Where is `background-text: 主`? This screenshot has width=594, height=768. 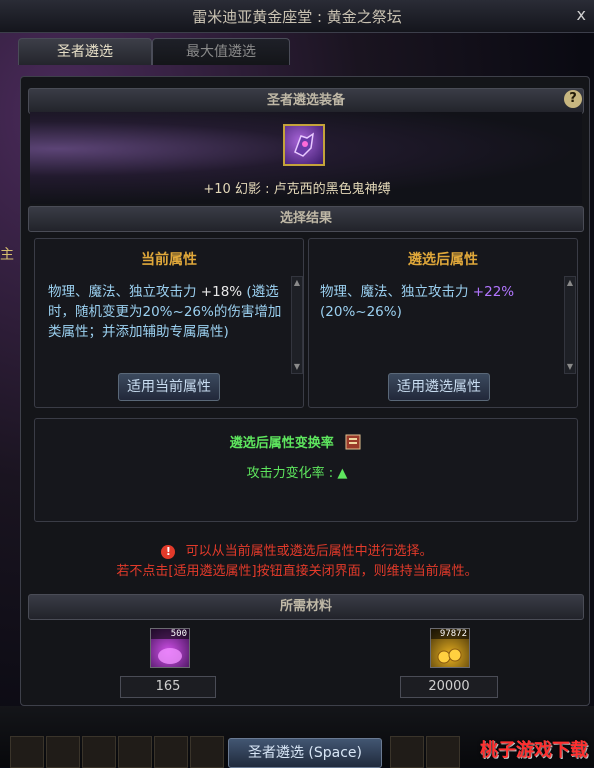
background-text: 主 is located at coordinates (7, 255).